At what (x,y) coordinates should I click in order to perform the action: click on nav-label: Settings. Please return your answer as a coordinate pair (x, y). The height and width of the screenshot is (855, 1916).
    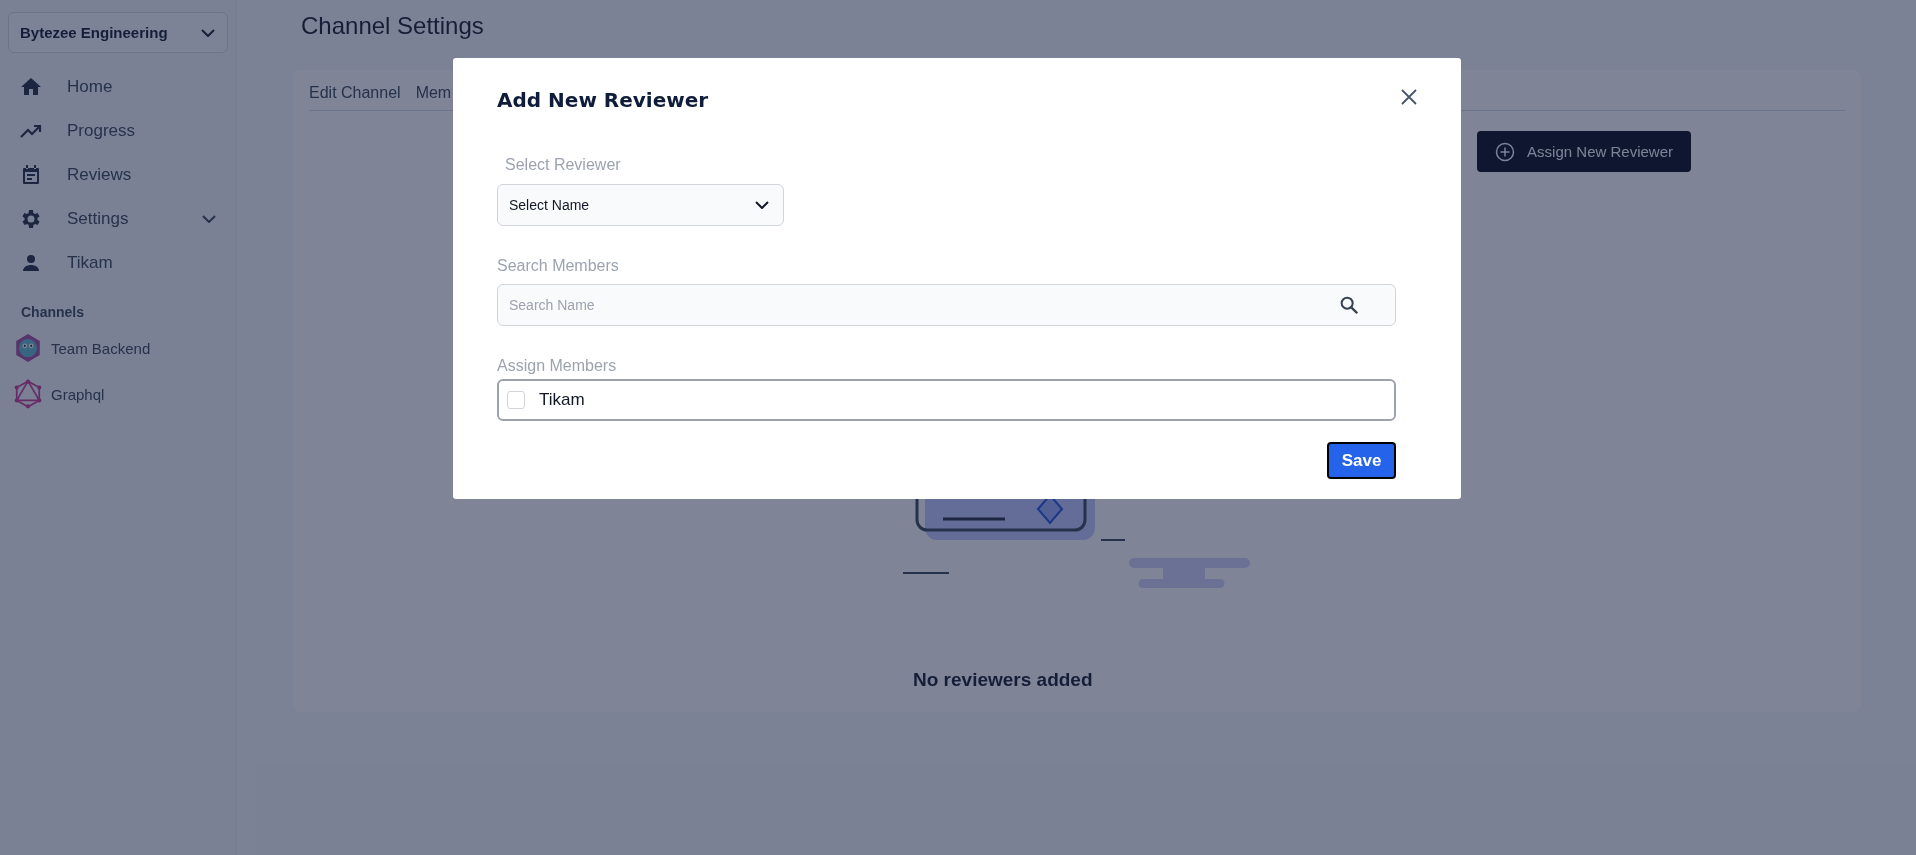
    Looking at the image, I should click on (98, 219).